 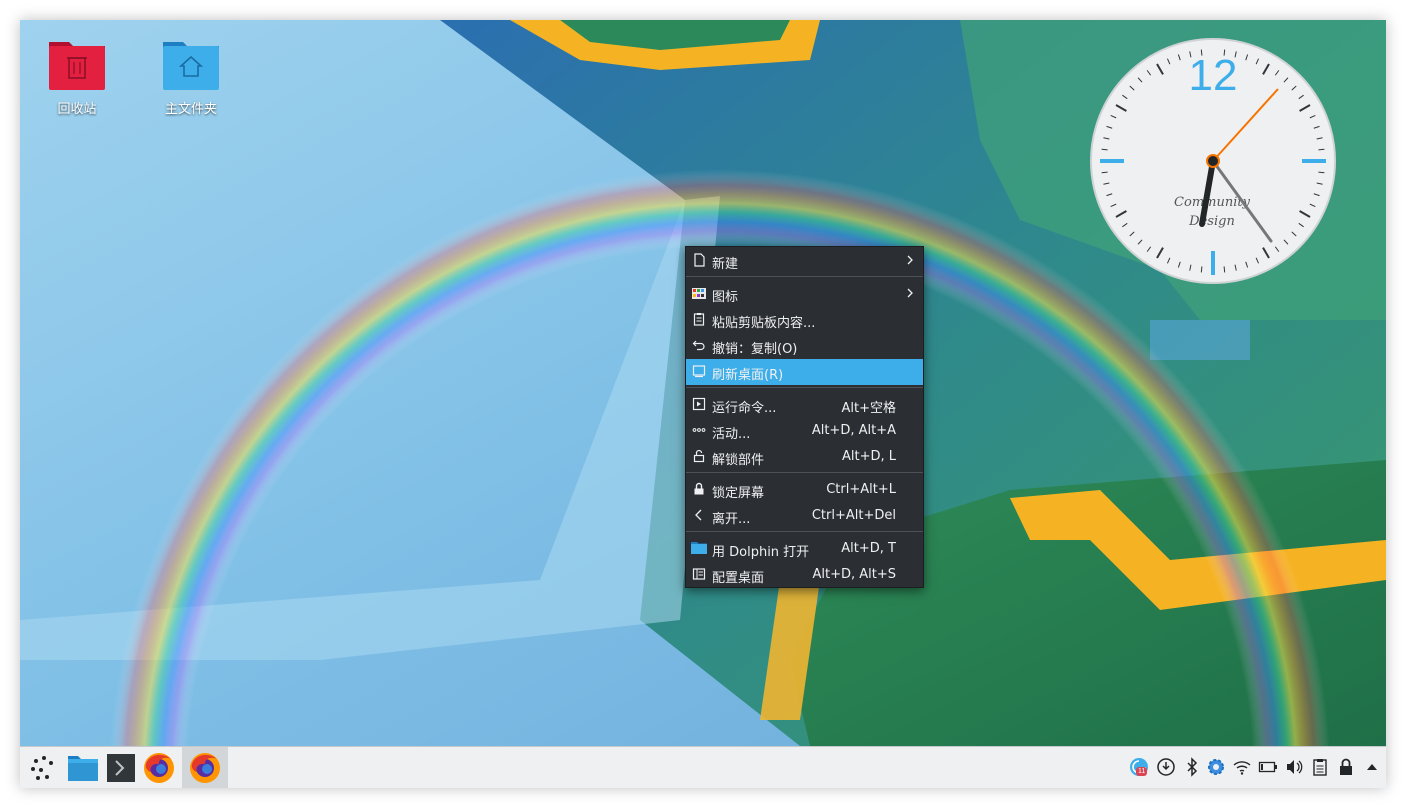 I want to click on menu-item-label: 撤销：复制(O), so click(x=755, y=349).